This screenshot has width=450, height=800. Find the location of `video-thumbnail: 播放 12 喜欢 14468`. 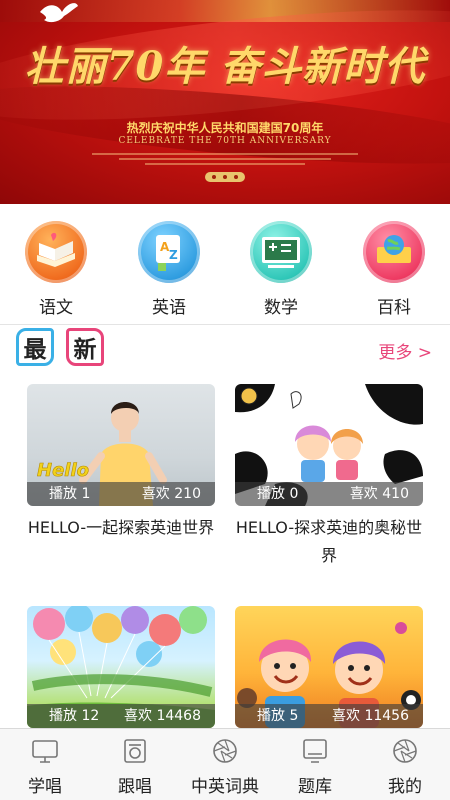

video-thumbnail: 播放 12 喜欢 14468 is located at coordinates (121, 667).